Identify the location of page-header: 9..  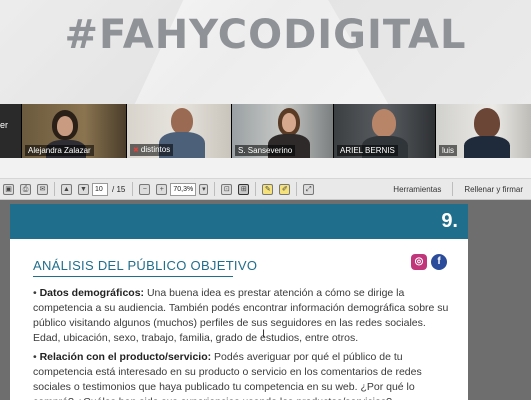
(239, 221).